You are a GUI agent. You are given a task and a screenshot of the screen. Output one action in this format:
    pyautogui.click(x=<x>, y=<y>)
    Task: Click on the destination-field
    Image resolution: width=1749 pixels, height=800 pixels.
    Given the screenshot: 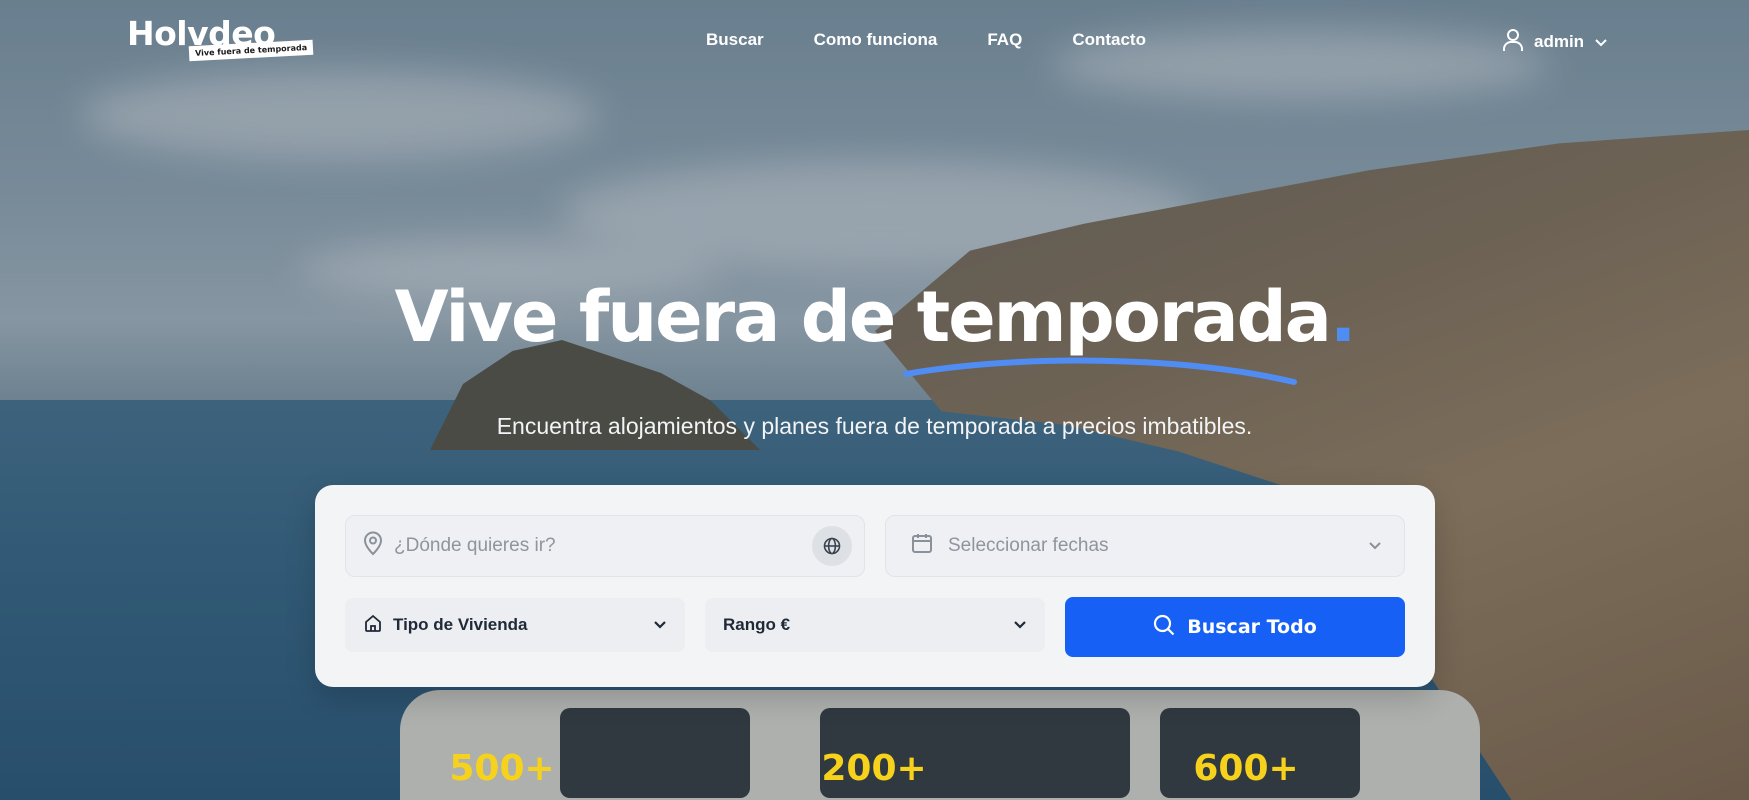 What is the action you would take?
    pyautogui.click(x=605, y=546)
    